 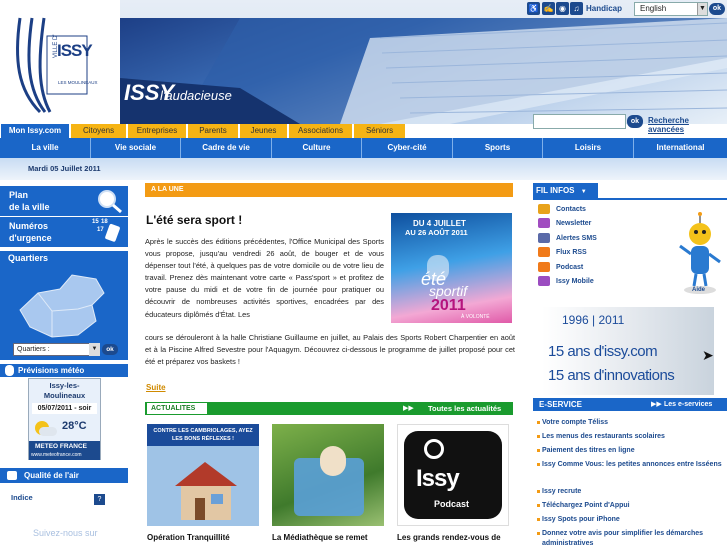 What do you see at coordinates (498, 148) in the screenshot?
I see `nav-sports: Sports` at bounding box center [498, 148].